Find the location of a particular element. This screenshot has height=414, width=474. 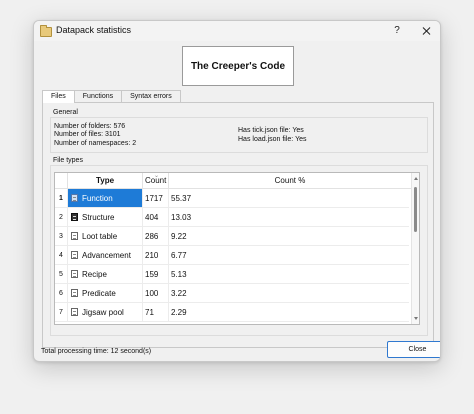

title-bar: Datapack statistics ? is located at coordinates (237, 31).